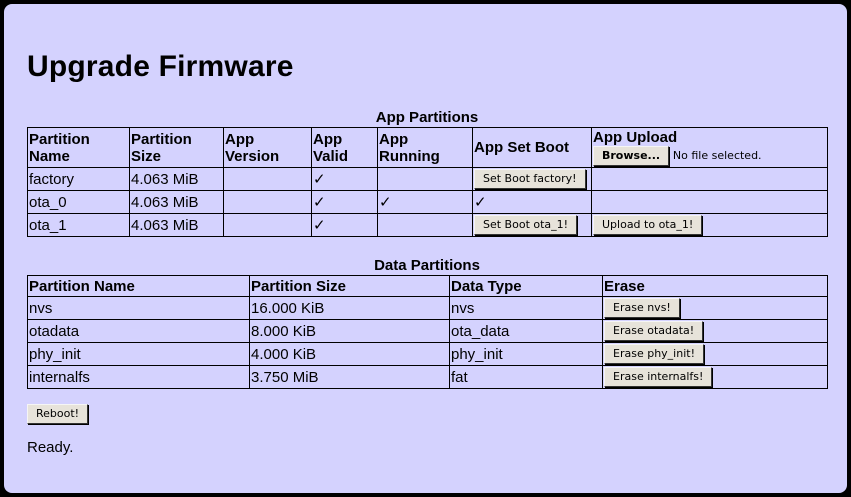  I want to click on reboot-area: Reboot!, so click(58, 414).